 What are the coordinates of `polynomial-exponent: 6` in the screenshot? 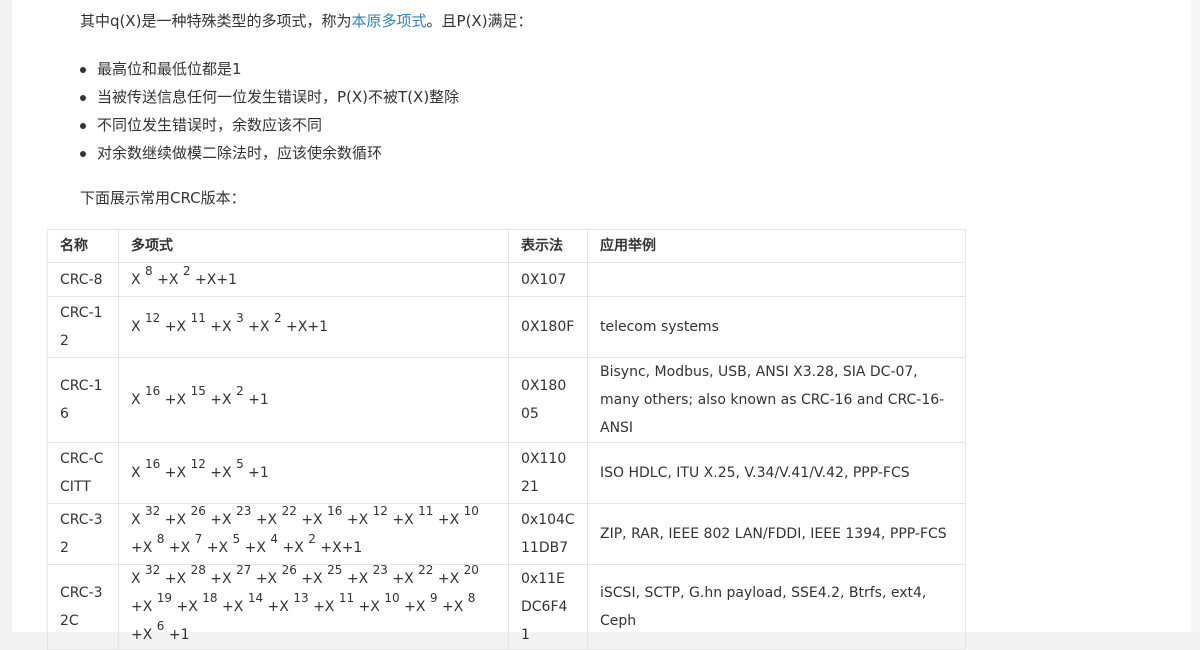 It's located at (160, 626).